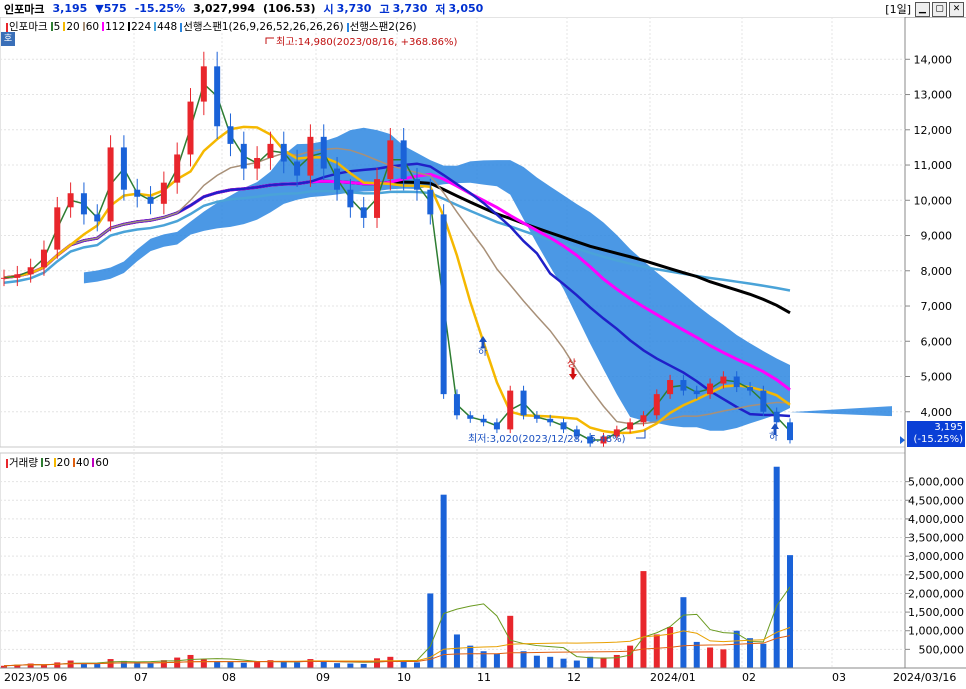  Describe the element at coordinates (61, 463) in the screenshot. I see `legend-item-vma20: 20` at that location.